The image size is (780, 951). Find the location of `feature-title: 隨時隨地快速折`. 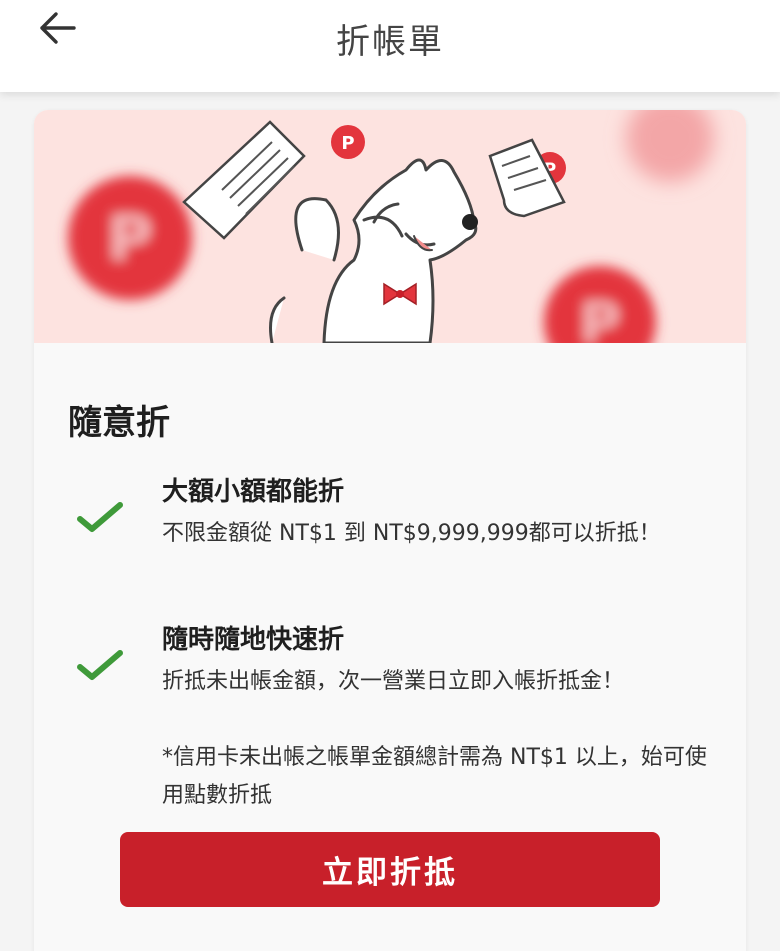

feature-title: 隨時隨地快速折 is located at coordinates (253, 640).